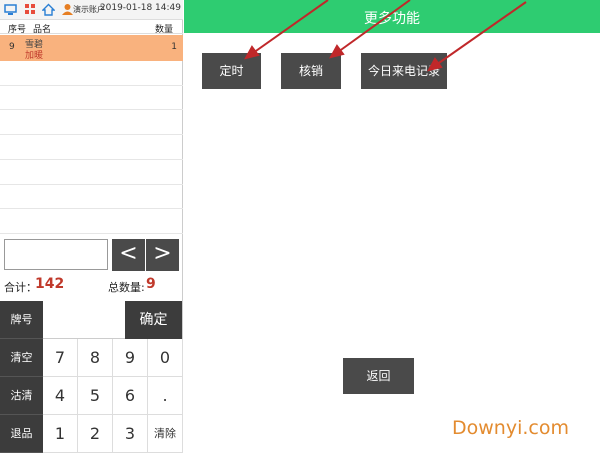 This screenshot has width=600, height=453. I want to click on card-number-button: 牌号, so click(21, 320).